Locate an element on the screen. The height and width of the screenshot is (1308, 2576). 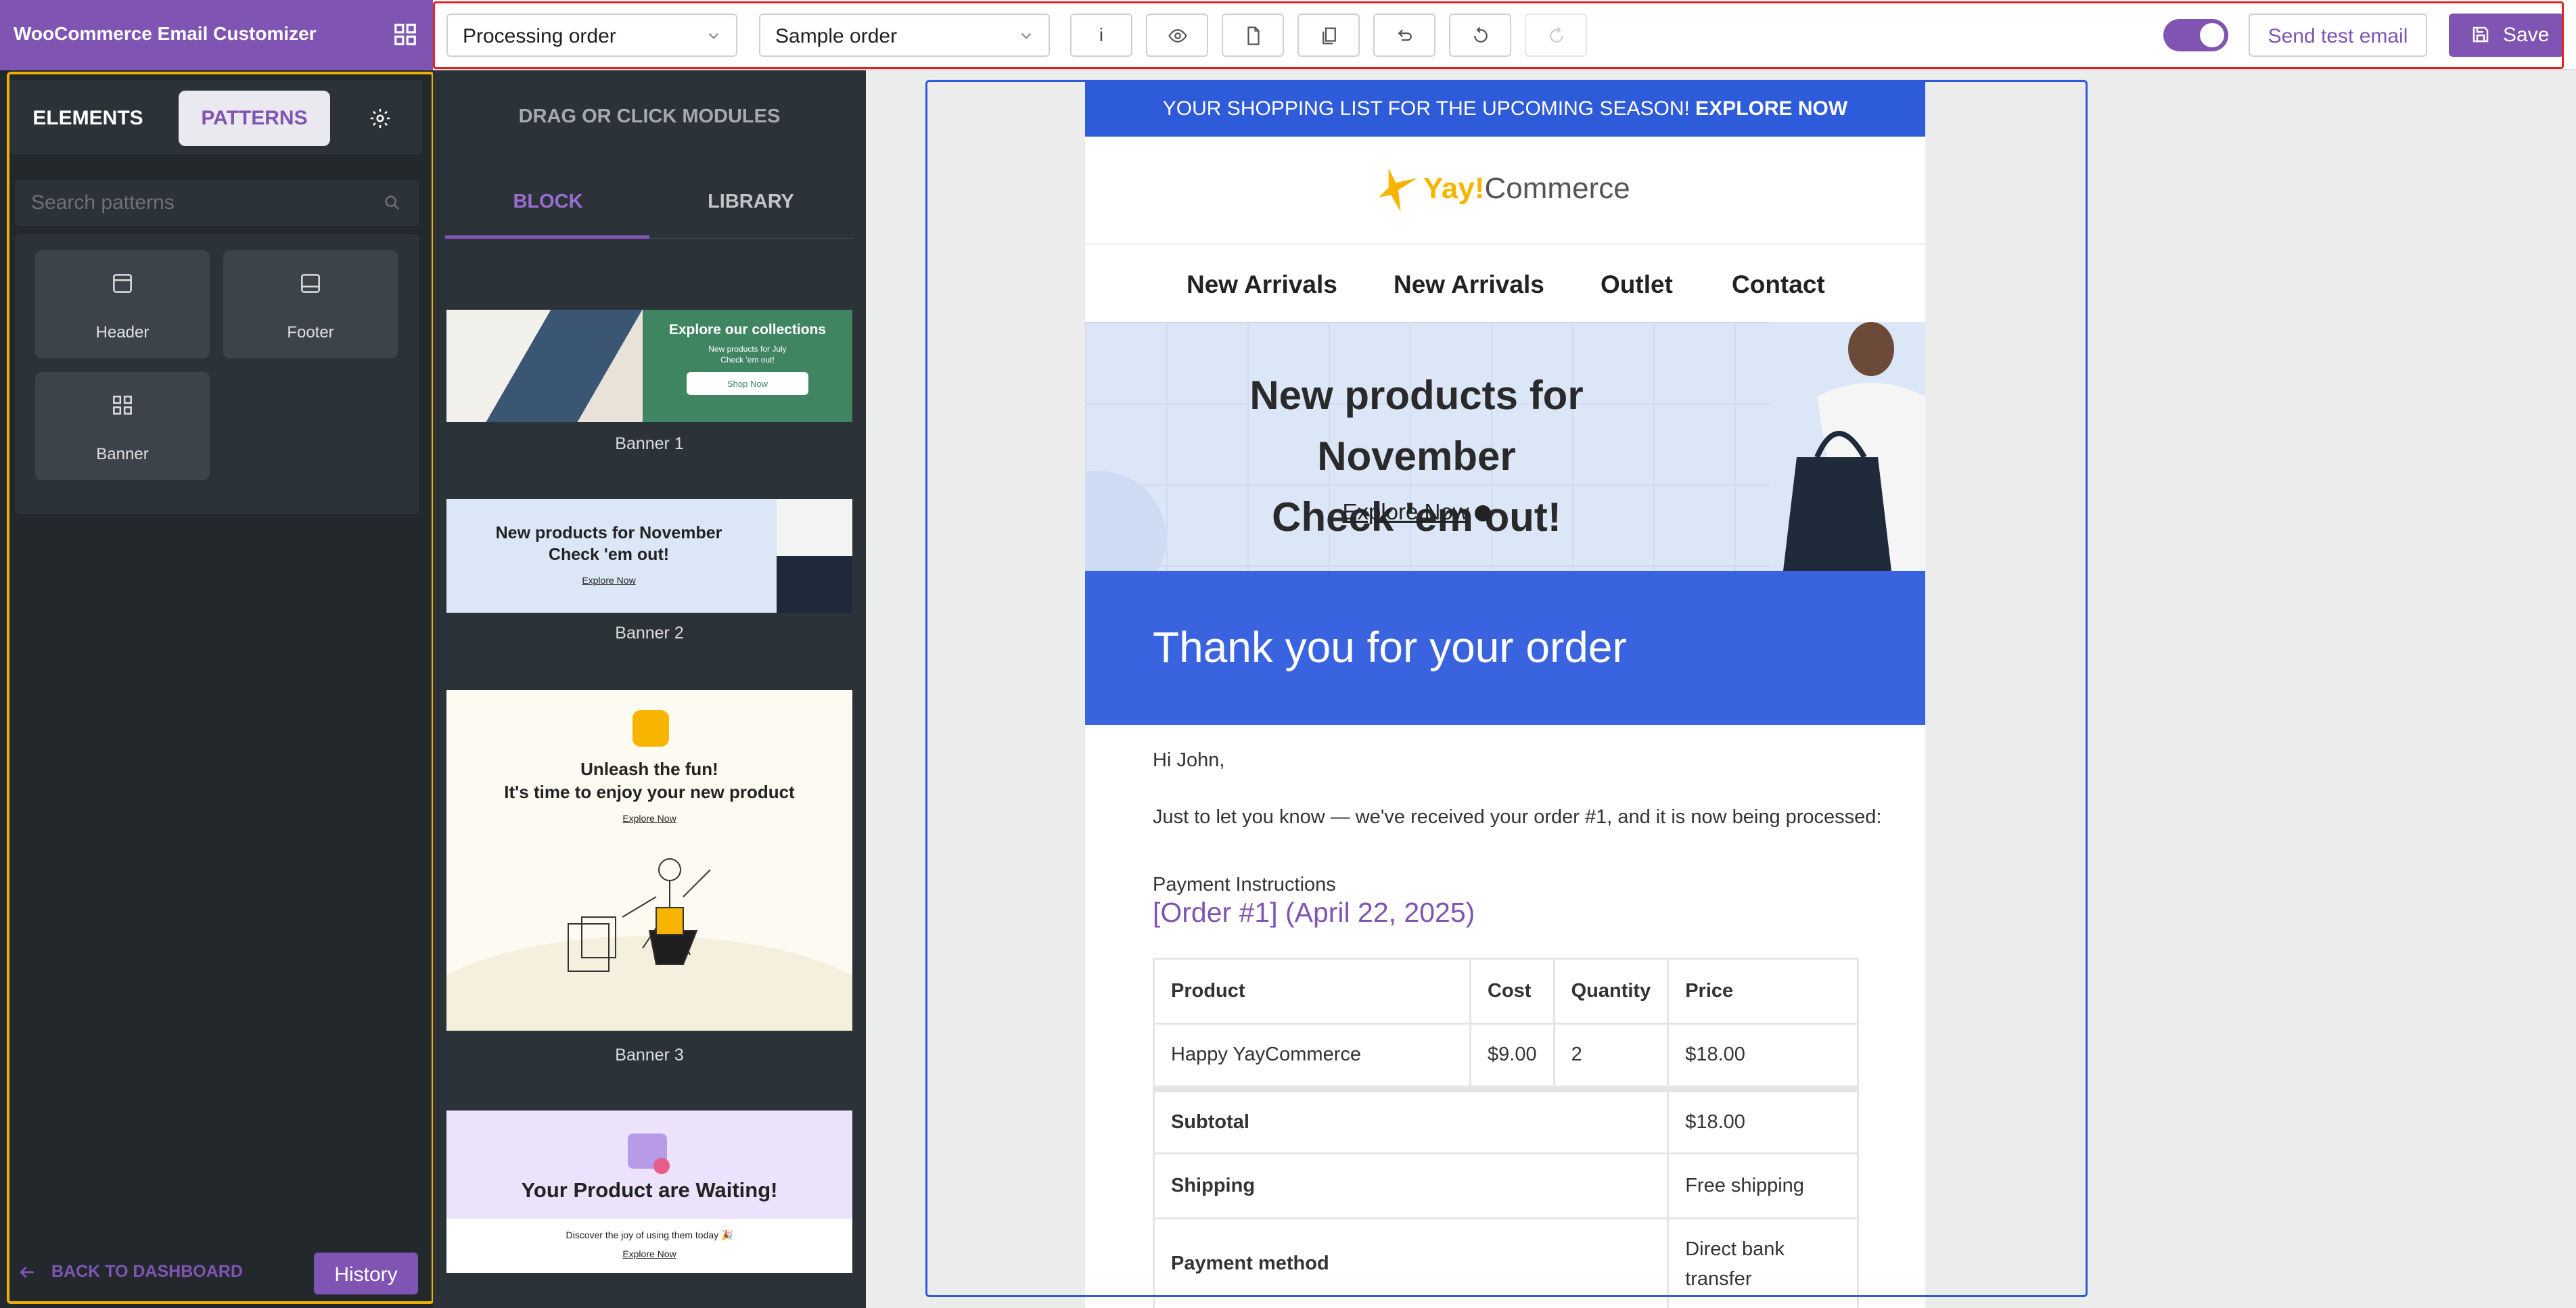
email-nav: New Arrivals New Arrivals Outlet Contact is located at coordinates (1505, 283).